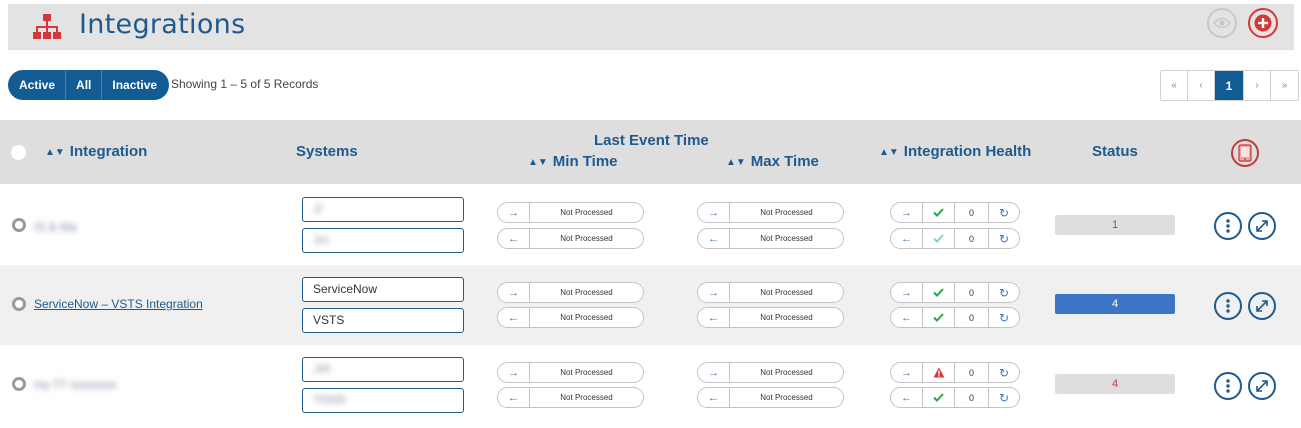  I want to click on col-max-time-header: ▲▼ Max Time, so click(772, 161).